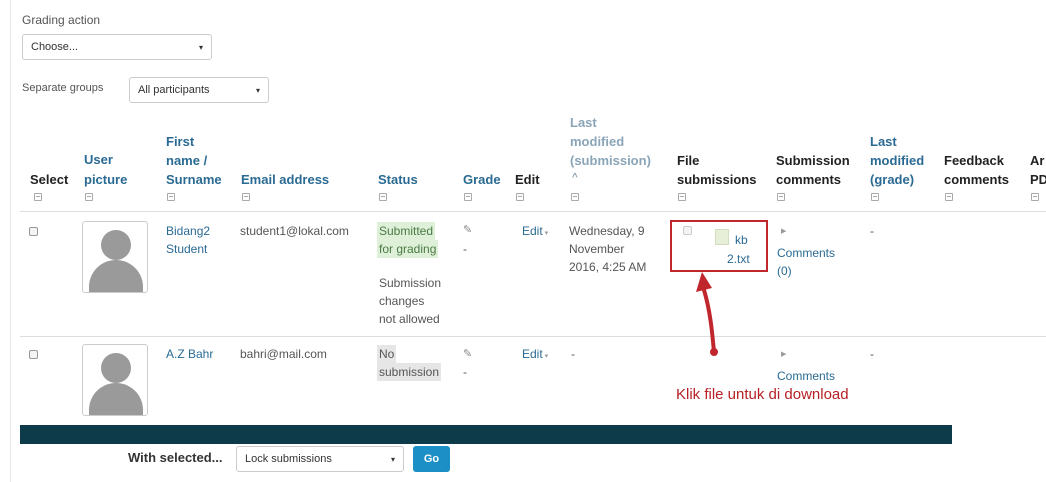 This screenshot has height=482, width=1046. What do you see at coordinates (186, 249) in the screenshot?
I see `row1-surname: Student` at bounding box center [186, 249].